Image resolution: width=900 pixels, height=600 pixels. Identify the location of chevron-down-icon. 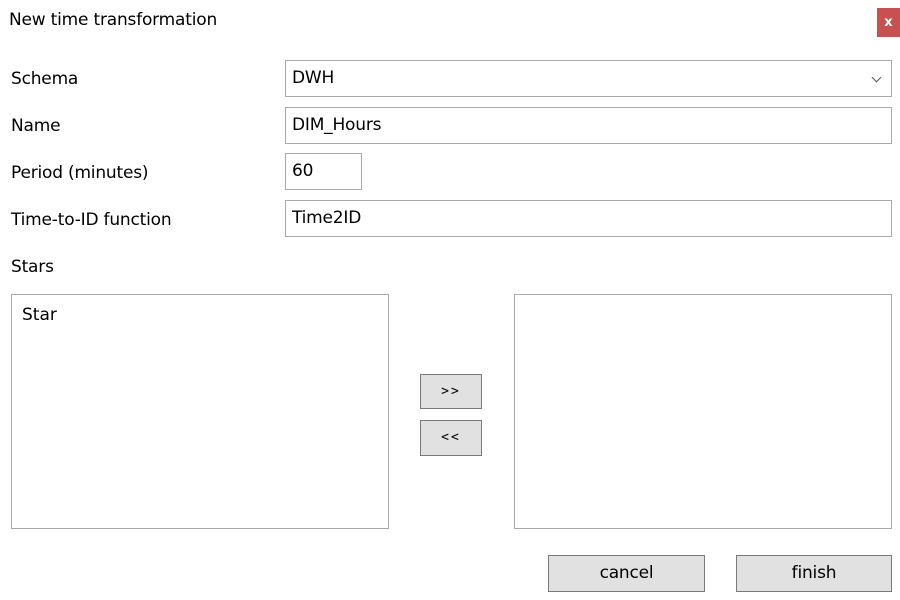
(876, 77).